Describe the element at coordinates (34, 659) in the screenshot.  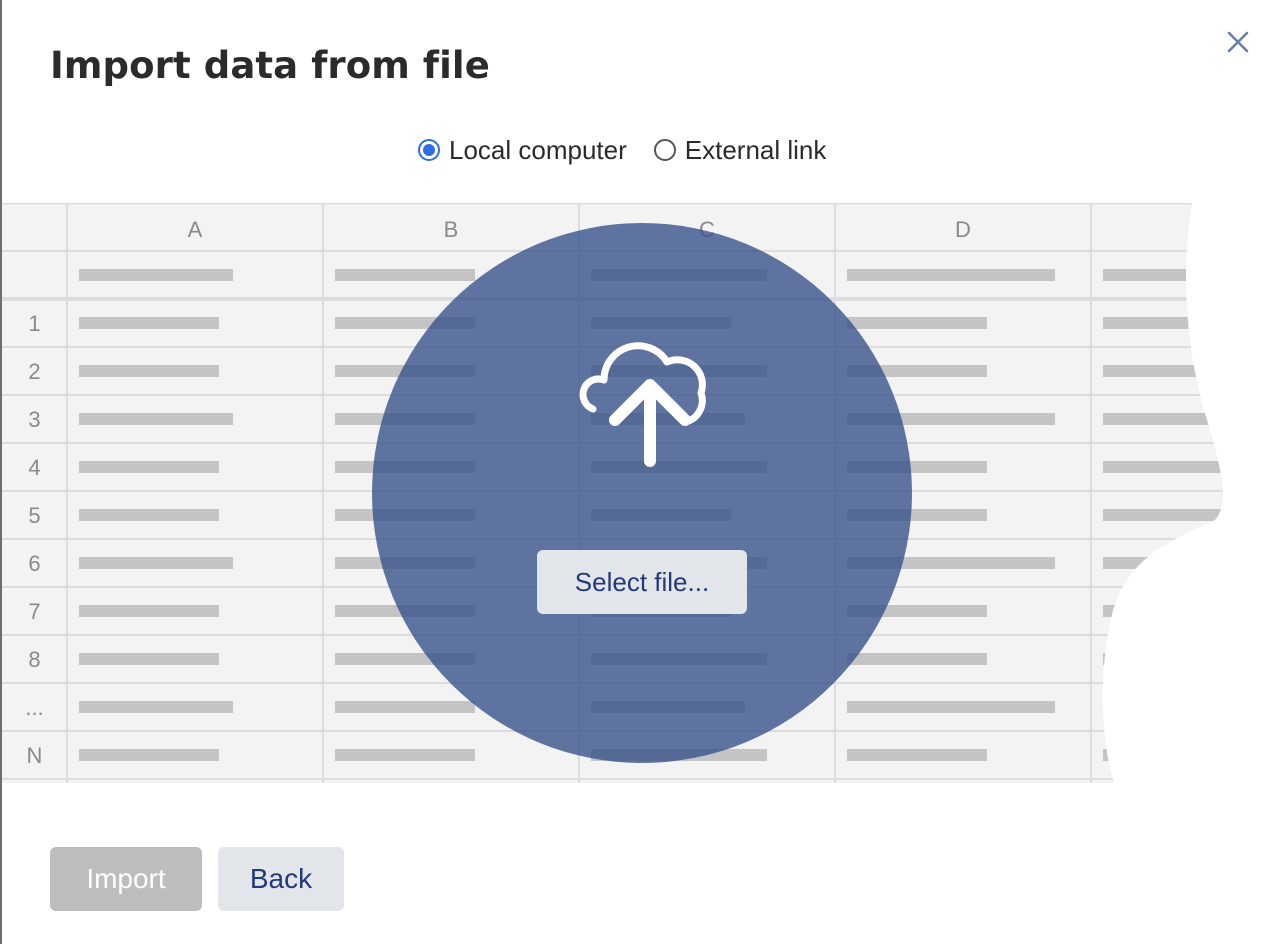
I see `row-number: 8` at that location.